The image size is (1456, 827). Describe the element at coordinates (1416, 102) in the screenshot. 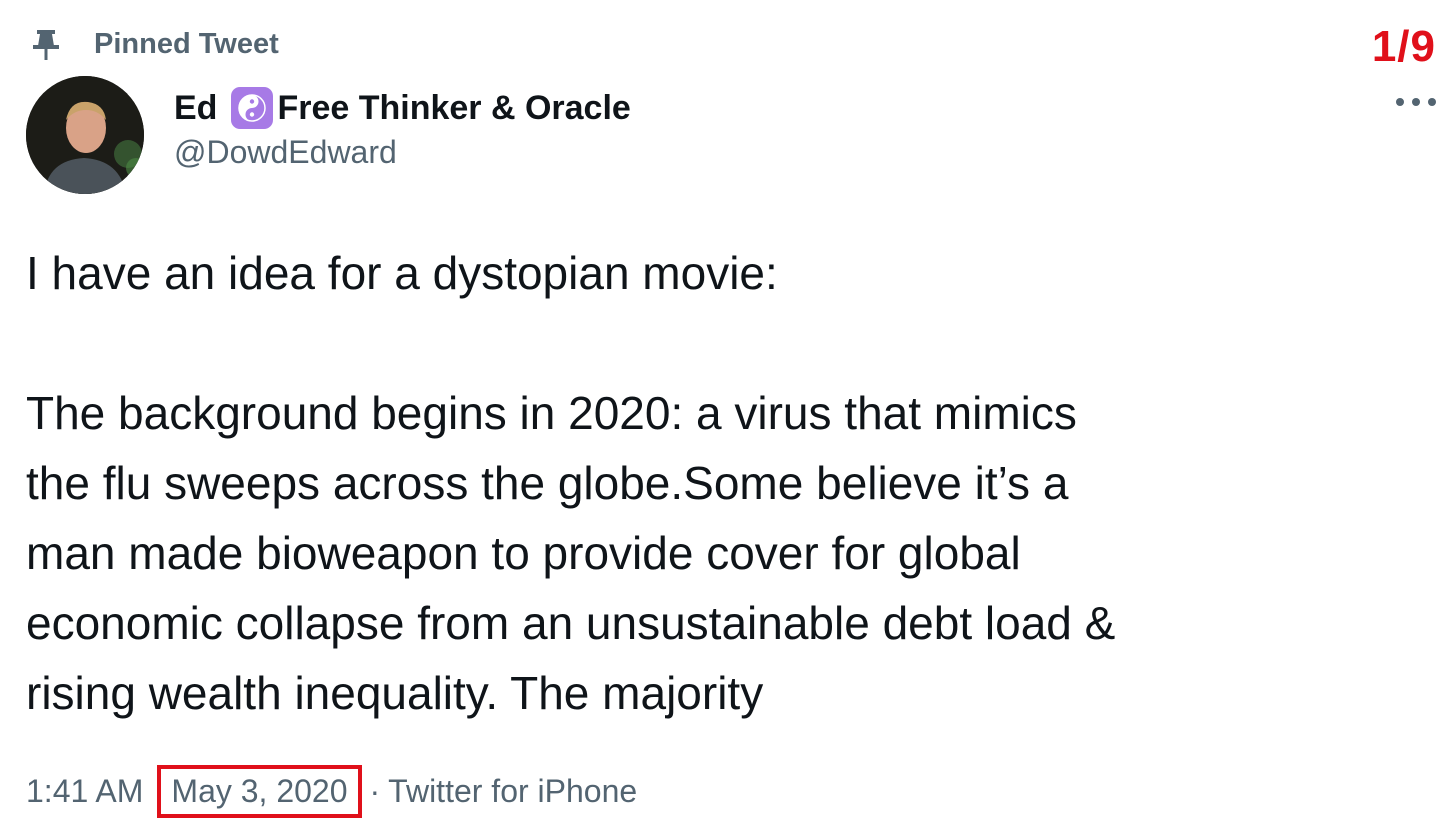

I see `more-icon` at that location.